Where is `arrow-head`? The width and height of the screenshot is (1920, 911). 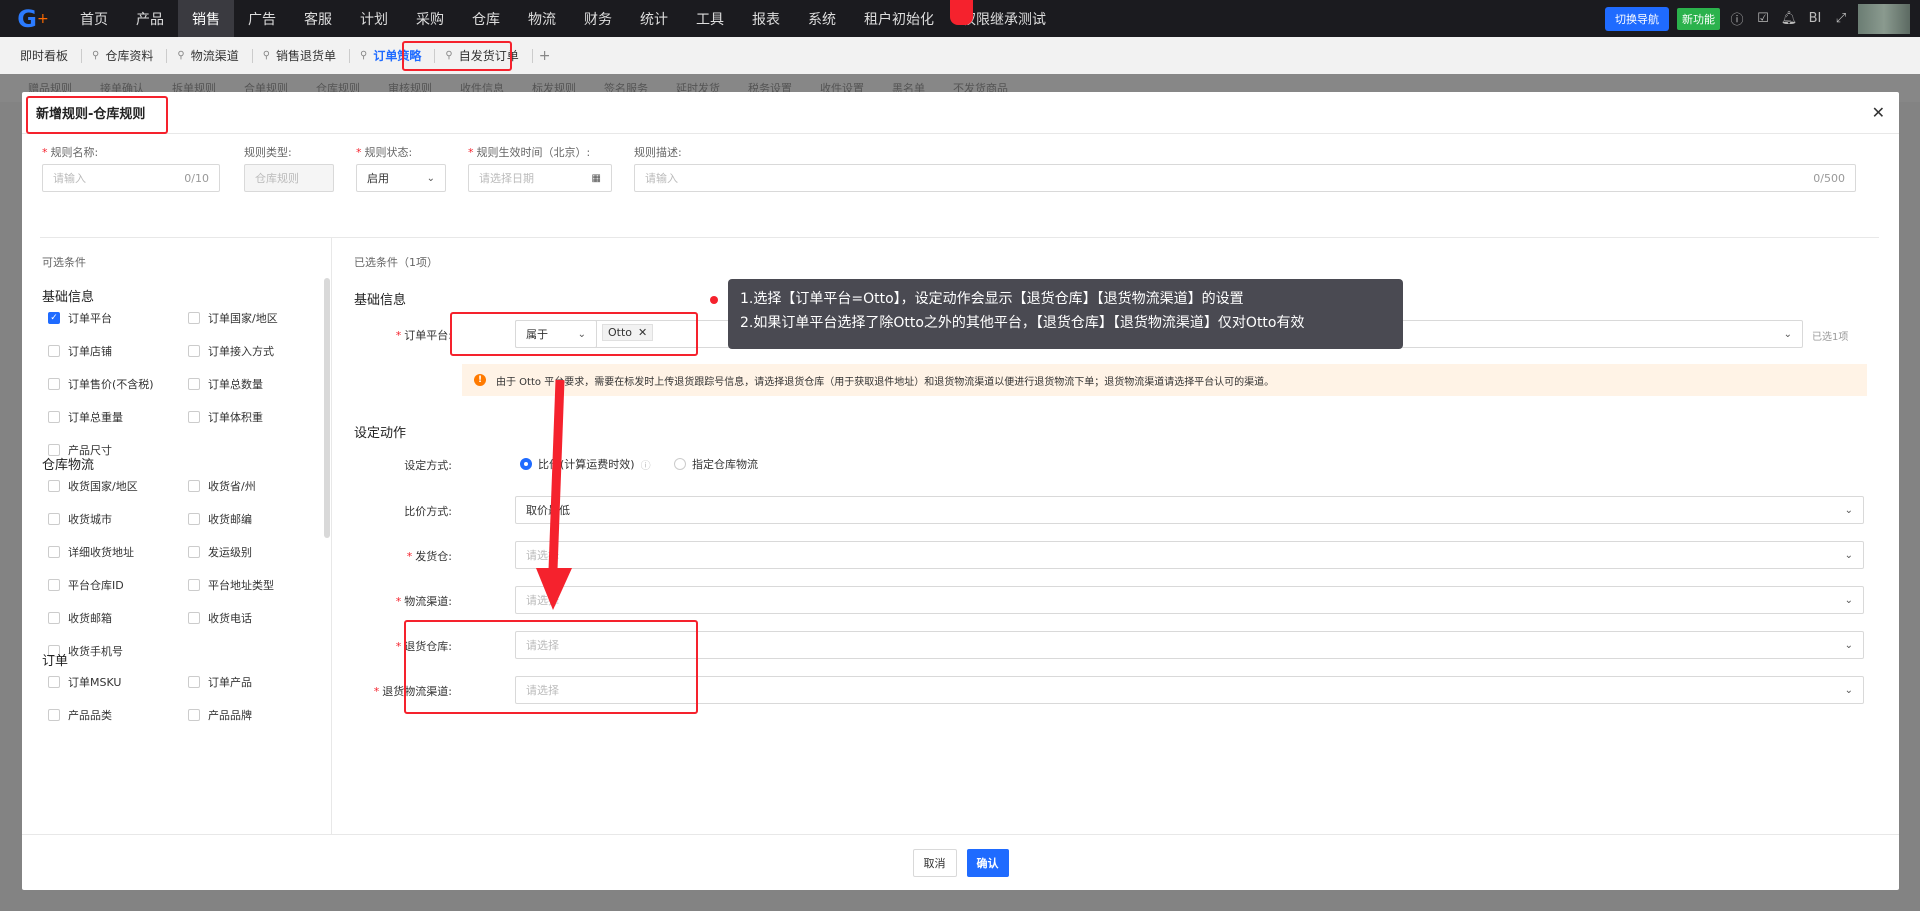 arrow-head is located at coordinates (554, 589).